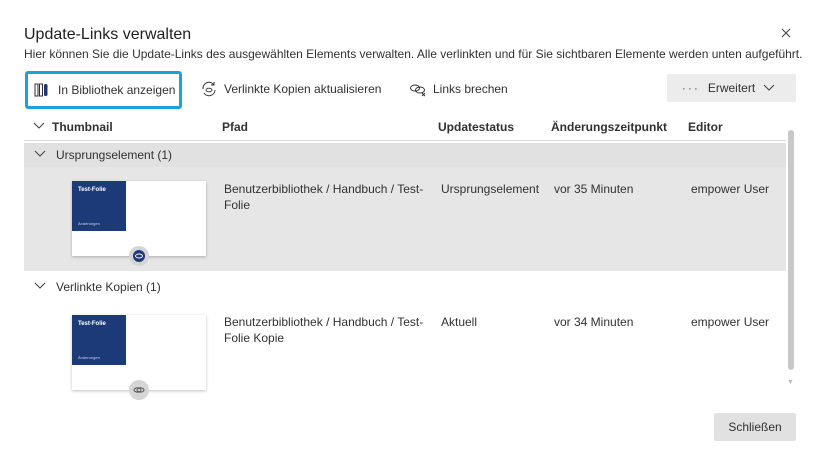 The height and width of the screenshot is (469, 820). I want to click on break-links-button: Links brechen, so click(458, 89).